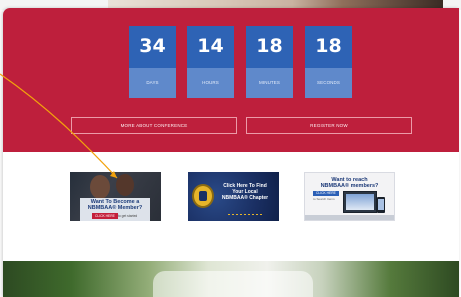  Describe the element at coordinates (245, 214) in the screenshot. I see `decorative-dashes` at that location.